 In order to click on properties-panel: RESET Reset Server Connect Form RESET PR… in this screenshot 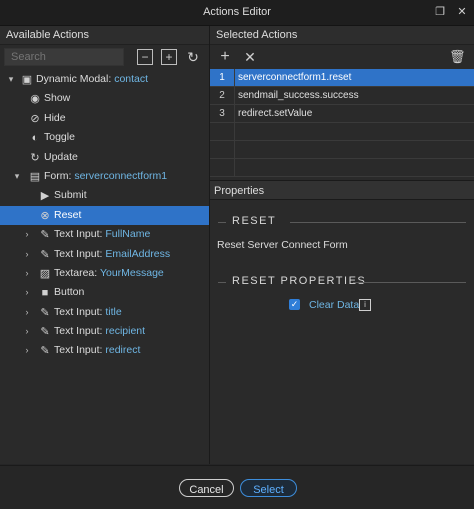, I will do `click(342, 257)`.